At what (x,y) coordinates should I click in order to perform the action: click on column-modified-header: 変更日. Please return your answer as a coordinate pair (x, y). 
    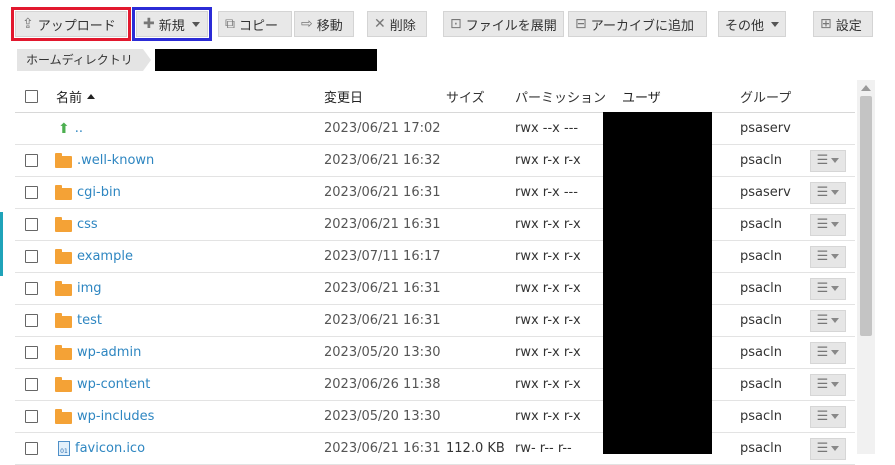
    Looking at the image, I should click on (343, 96).